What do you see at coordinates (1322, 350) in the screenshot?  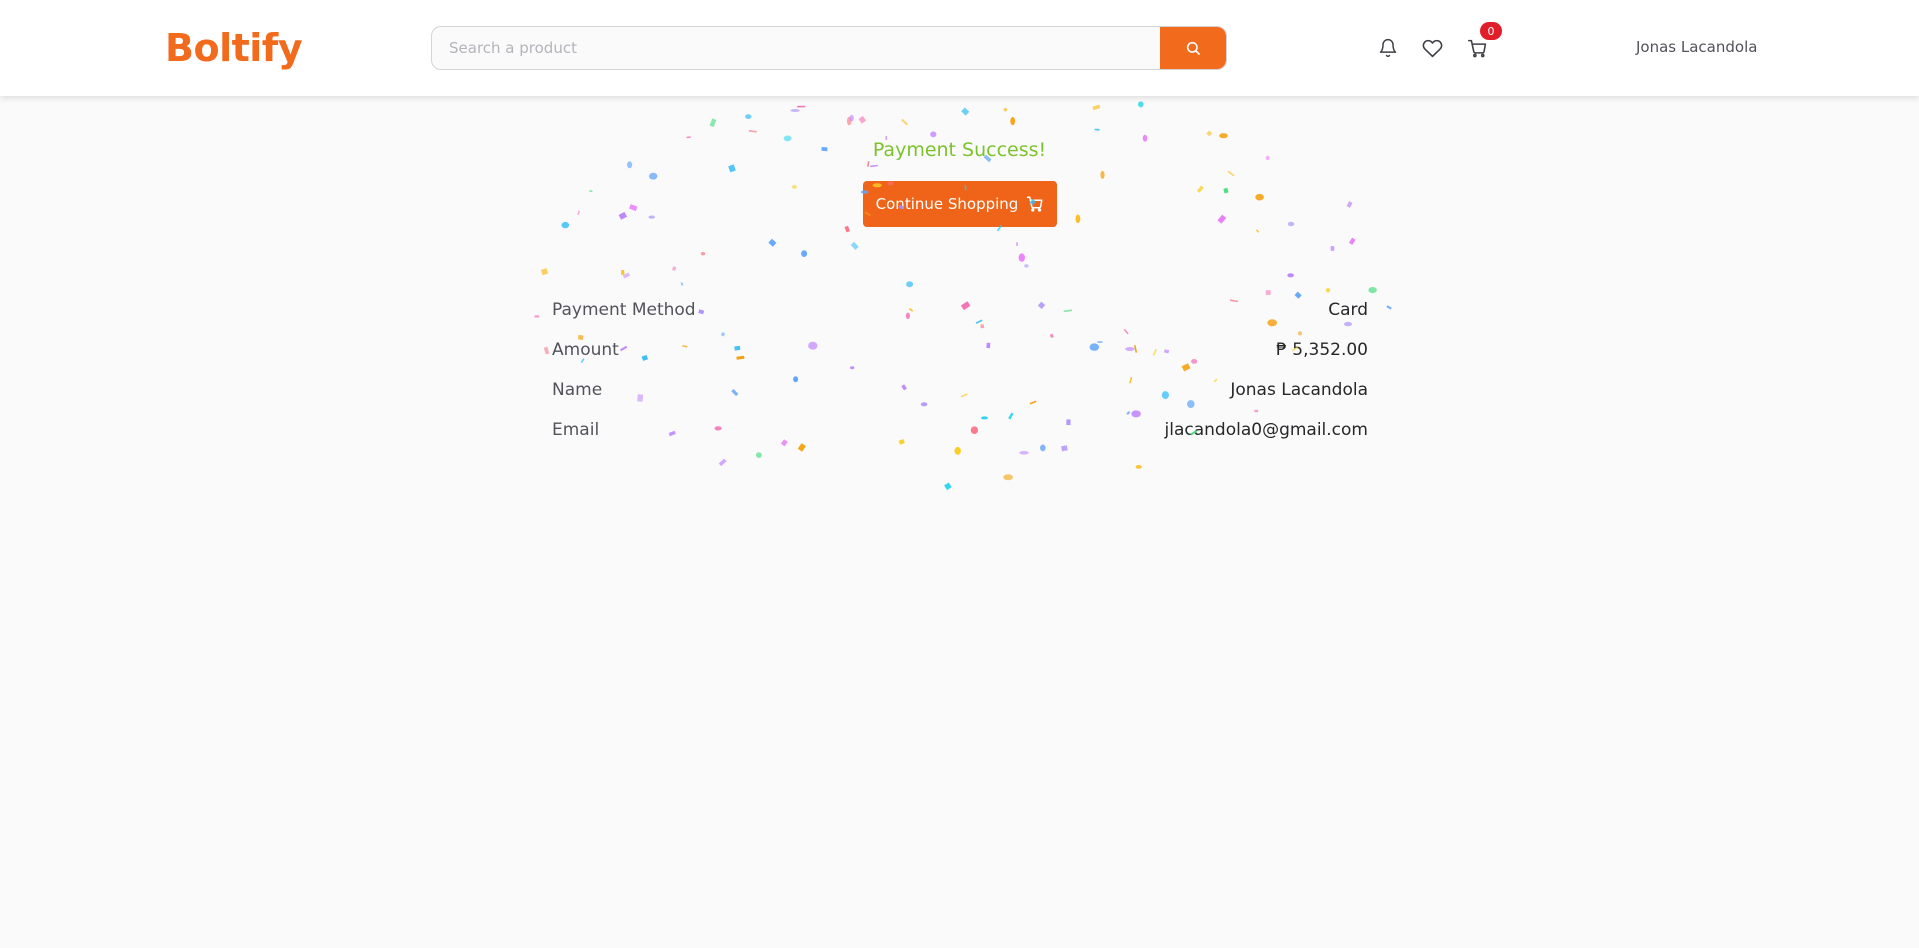 I see `detail-value: ₱ 5,352.00` at bounding box center [1322, 350].